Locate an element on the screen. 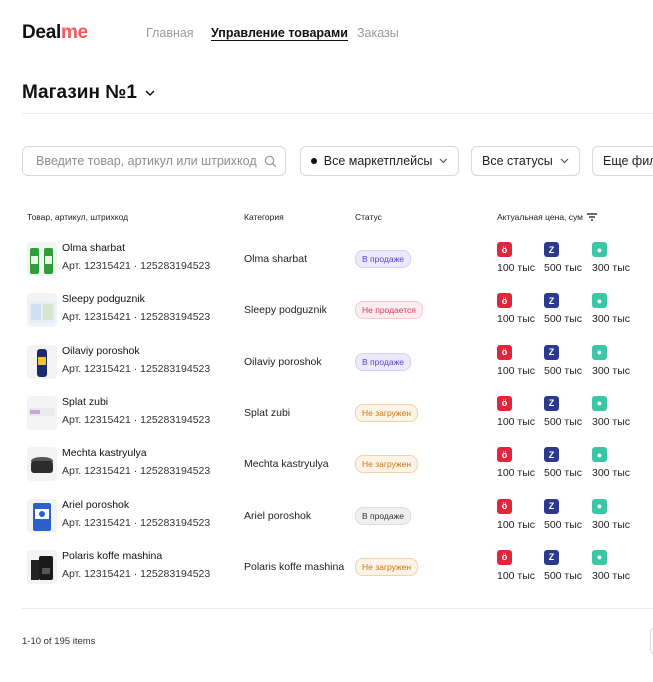 This screenshot has width=653, height=682. product-name: Oilaviy poroshok is located at coordinates (101, 350).